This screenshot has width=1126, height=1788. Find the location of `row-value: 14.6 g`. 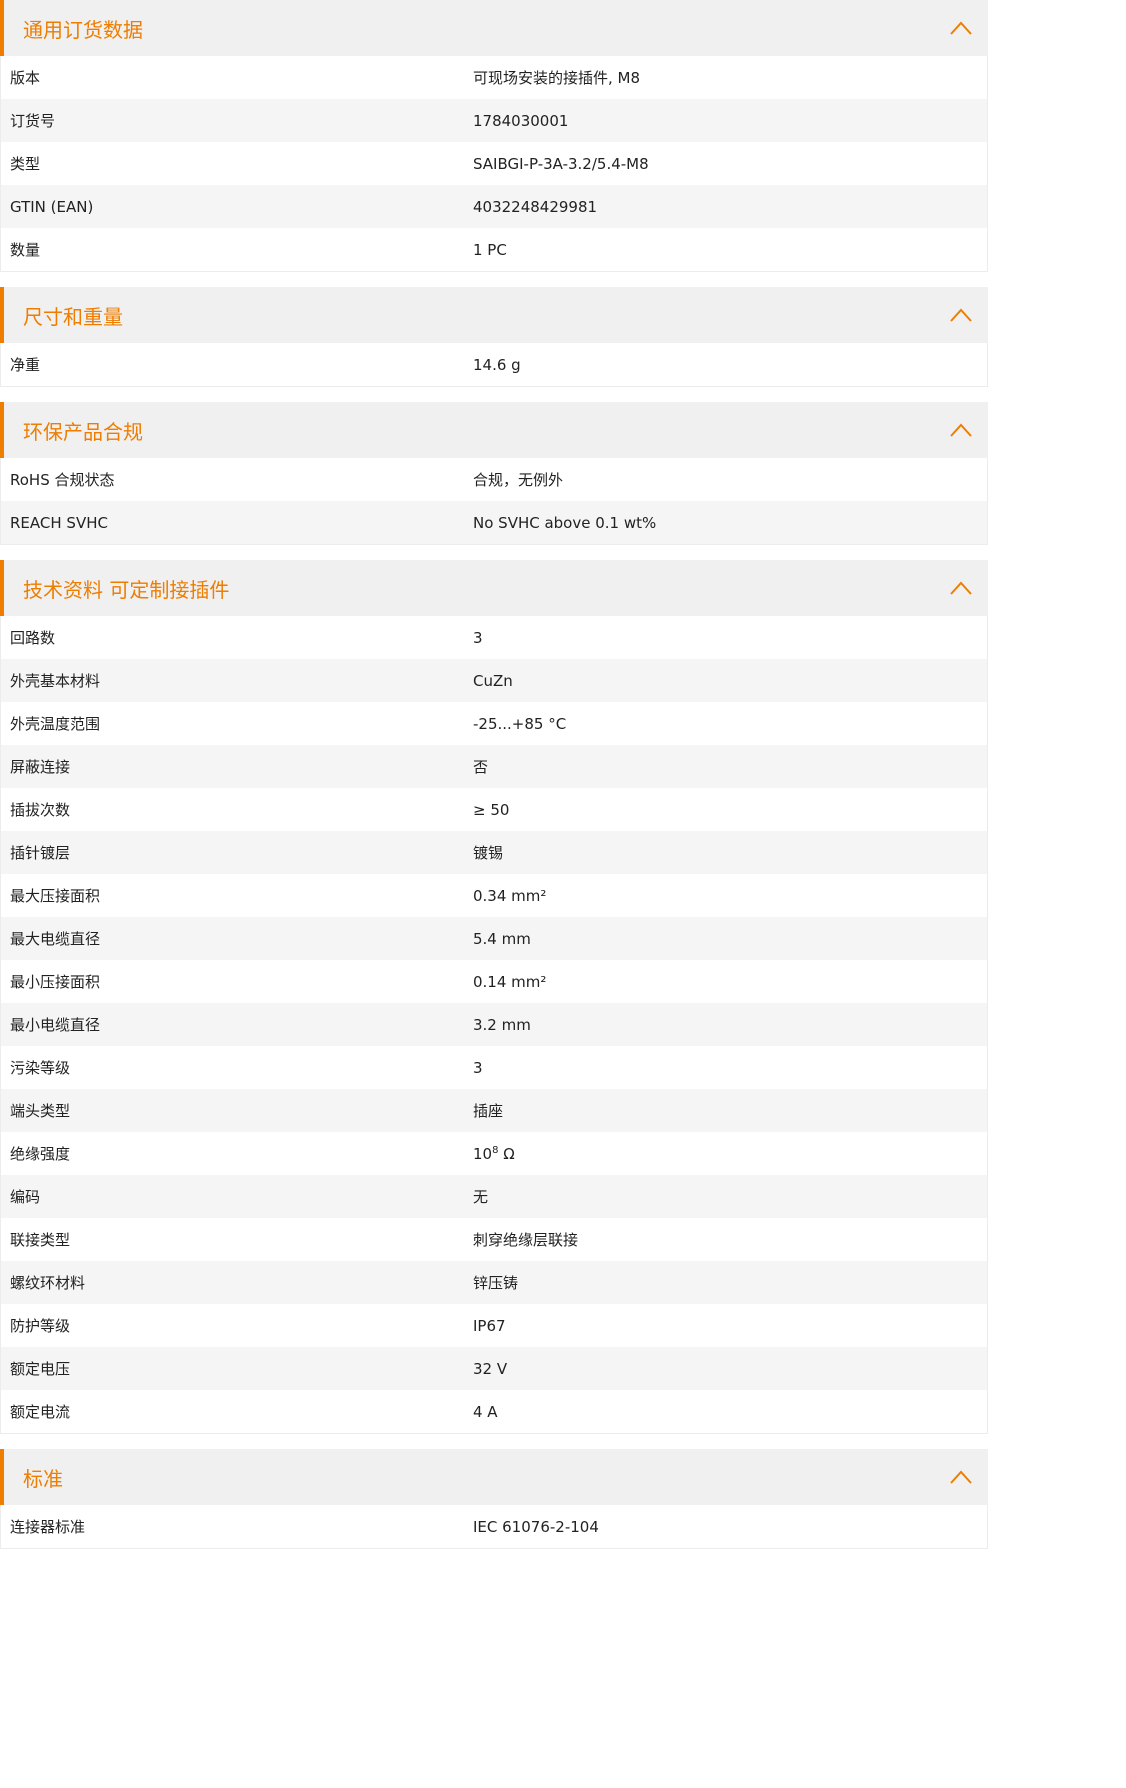

row-value: 14.6 g is located at coordinates (497, 364).